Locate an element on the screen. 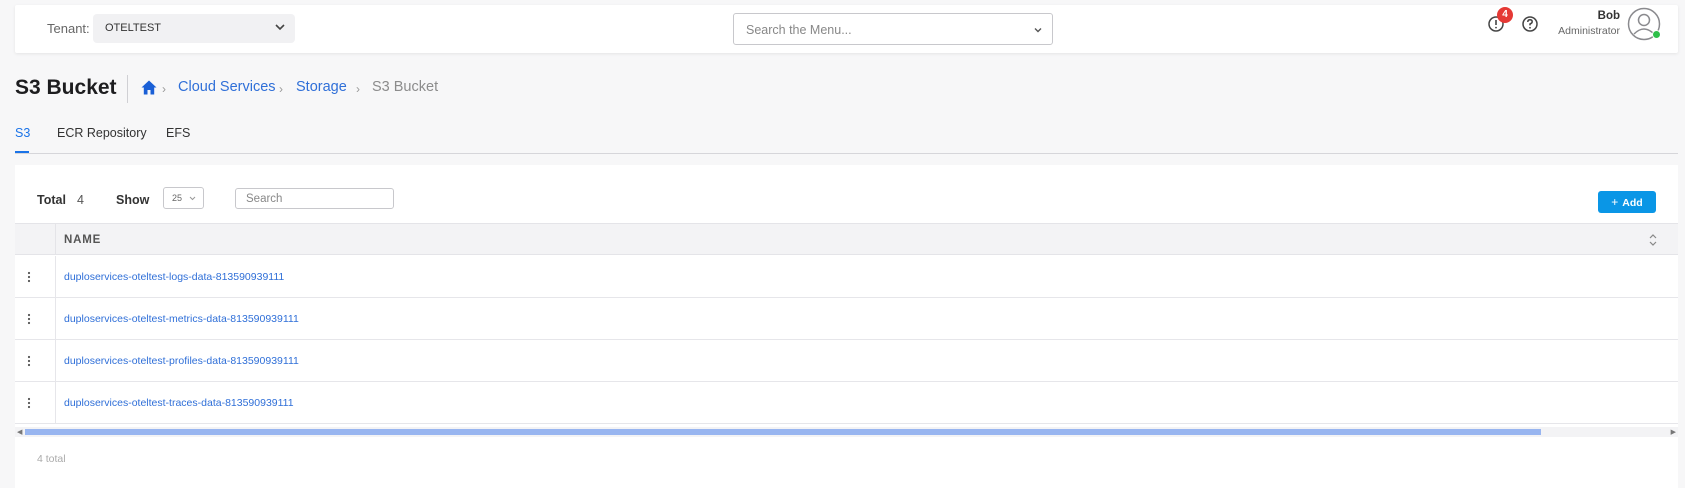 This screenshot has width=1685, height=488. user-role: Administrator is located at coordinates (1589, 31).